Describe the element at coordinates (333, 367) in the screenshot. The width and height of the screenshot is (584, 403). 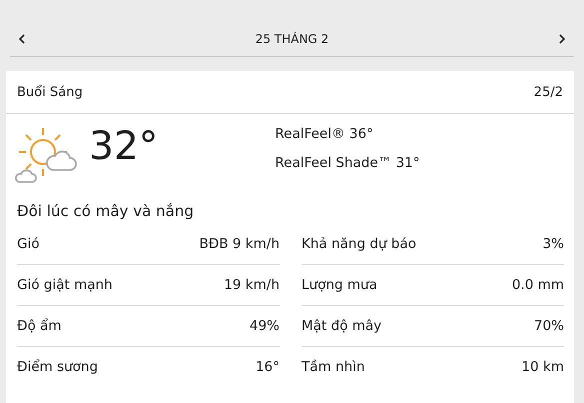
I see `detail-label: Tầm nhìn` at that location.